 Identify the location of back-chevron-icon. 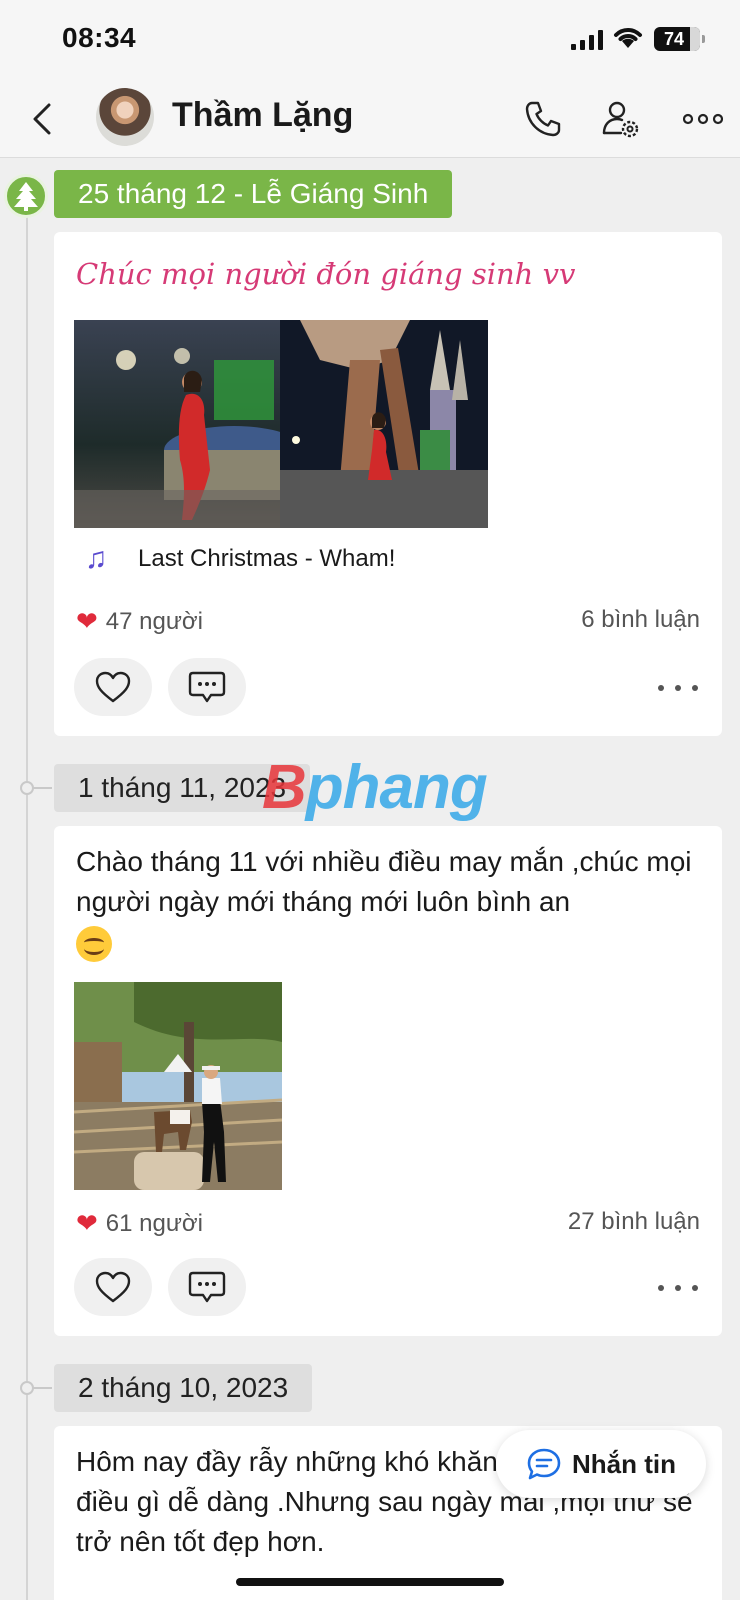
(42, 119).